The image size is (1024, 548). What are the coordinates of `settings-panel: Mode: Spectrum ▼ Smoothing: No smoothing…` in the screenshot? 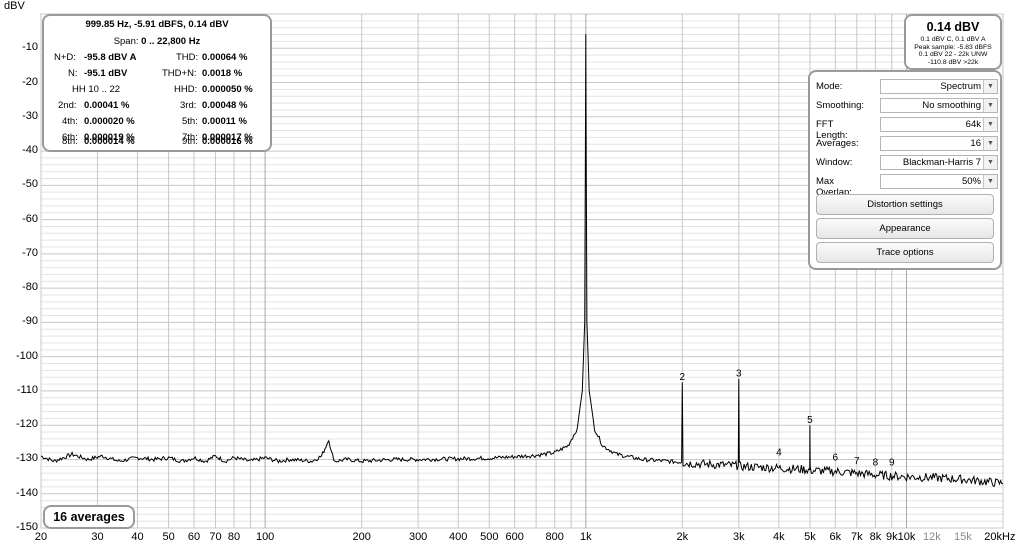 It's located at (905, 170).